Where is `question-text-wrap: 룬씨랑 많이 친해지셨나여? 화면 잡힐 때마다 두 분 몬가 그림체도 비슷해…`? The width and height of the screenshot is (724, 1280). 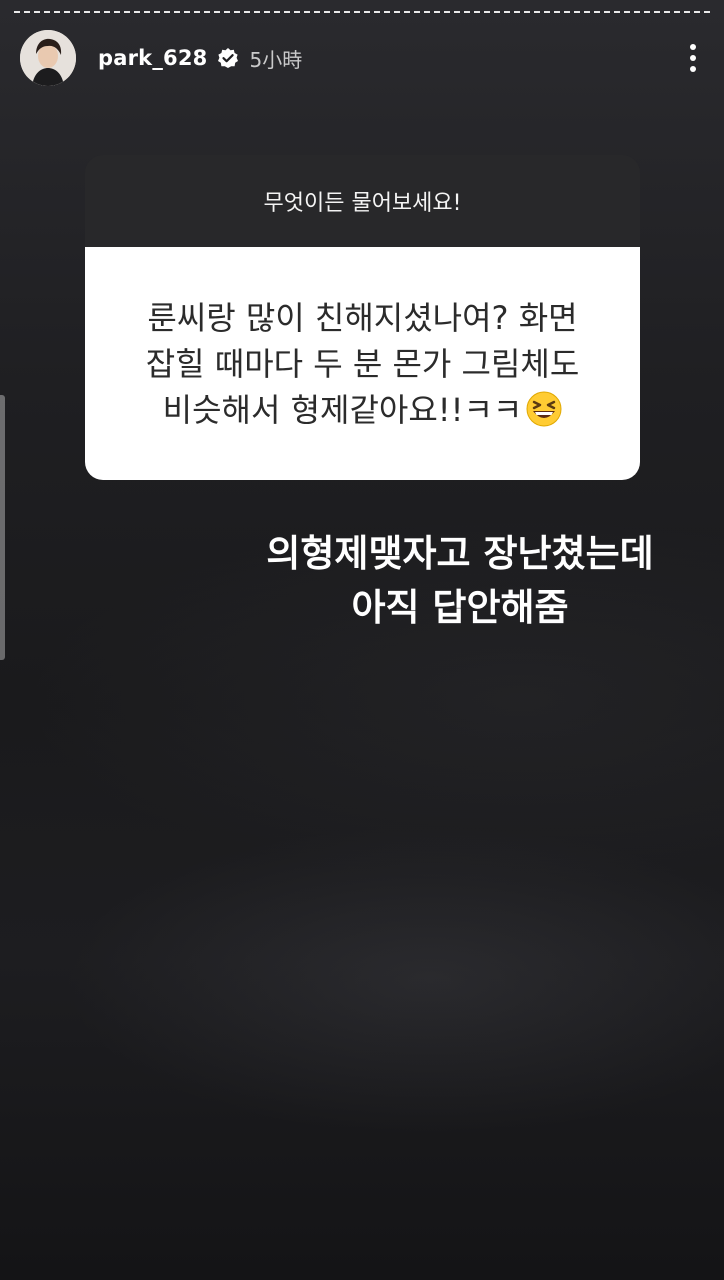 question-text-wrap: 룬씨랑 많이 친해지셨나여? 화면 잡힐 때마다 두 분 몬가 그림체도 비슷해… is located at coordinates (363, 364).